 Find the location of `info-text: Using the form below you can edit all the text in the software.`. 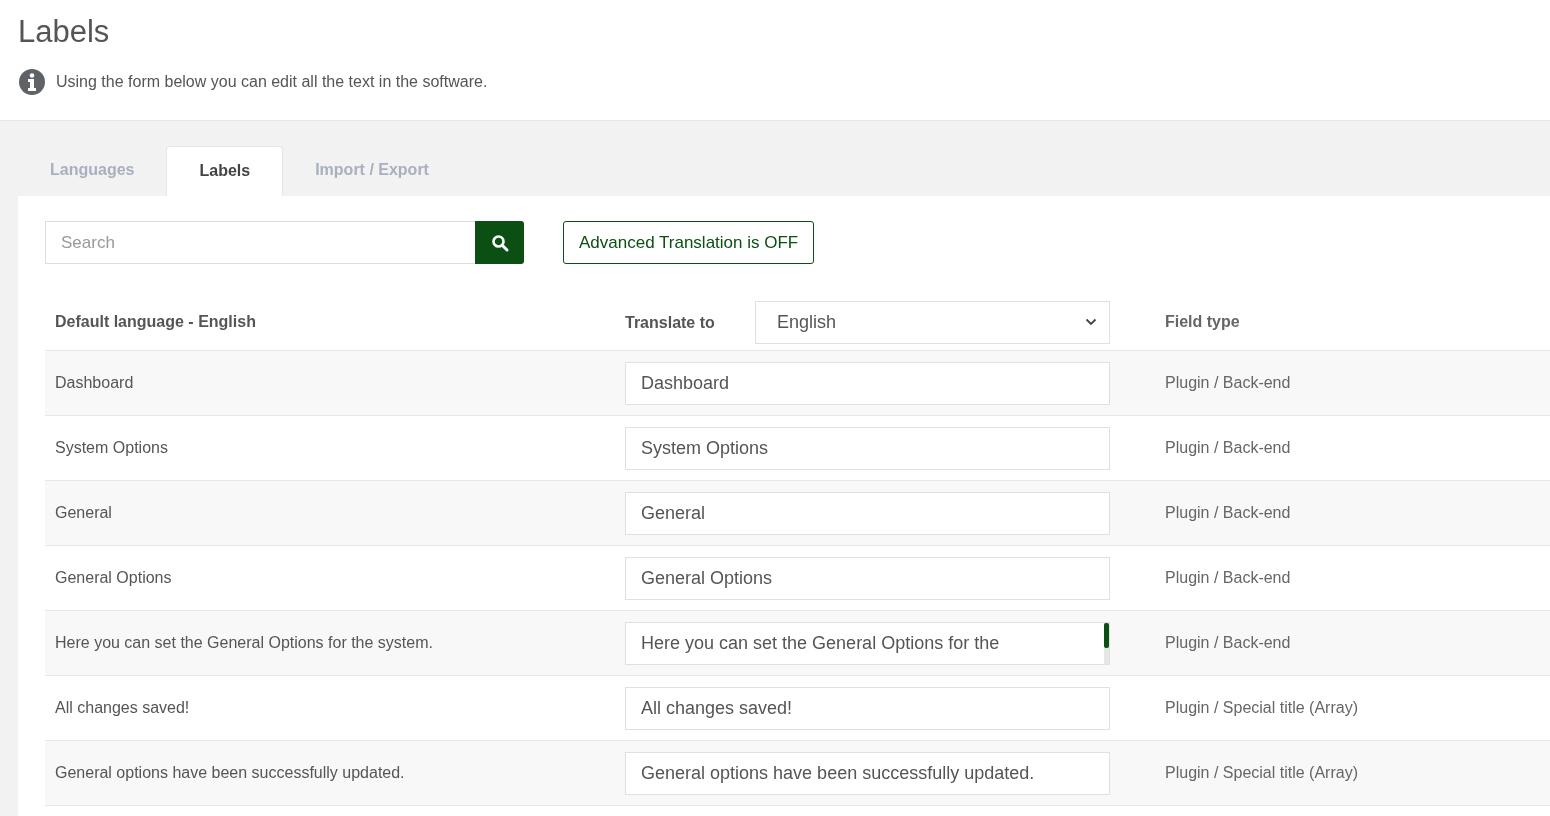

info-text: Using the form below you can edit all the text in the software. is located at coordinates (272, 82).